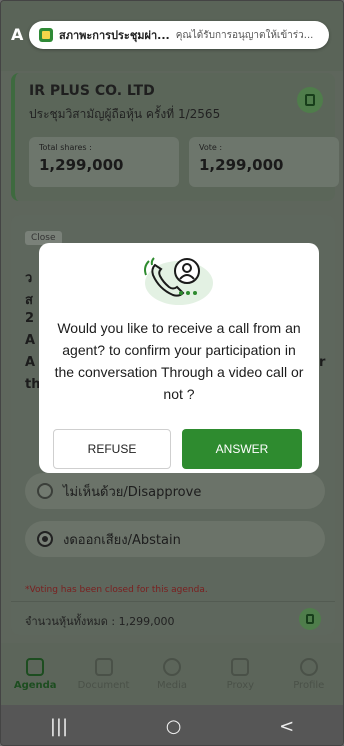 This screenshot has width=344, height=746. Describe the element at coordinates (92, 91) in the screenshot. I see `company-name: IR PLUS CO. LTD` at that location.